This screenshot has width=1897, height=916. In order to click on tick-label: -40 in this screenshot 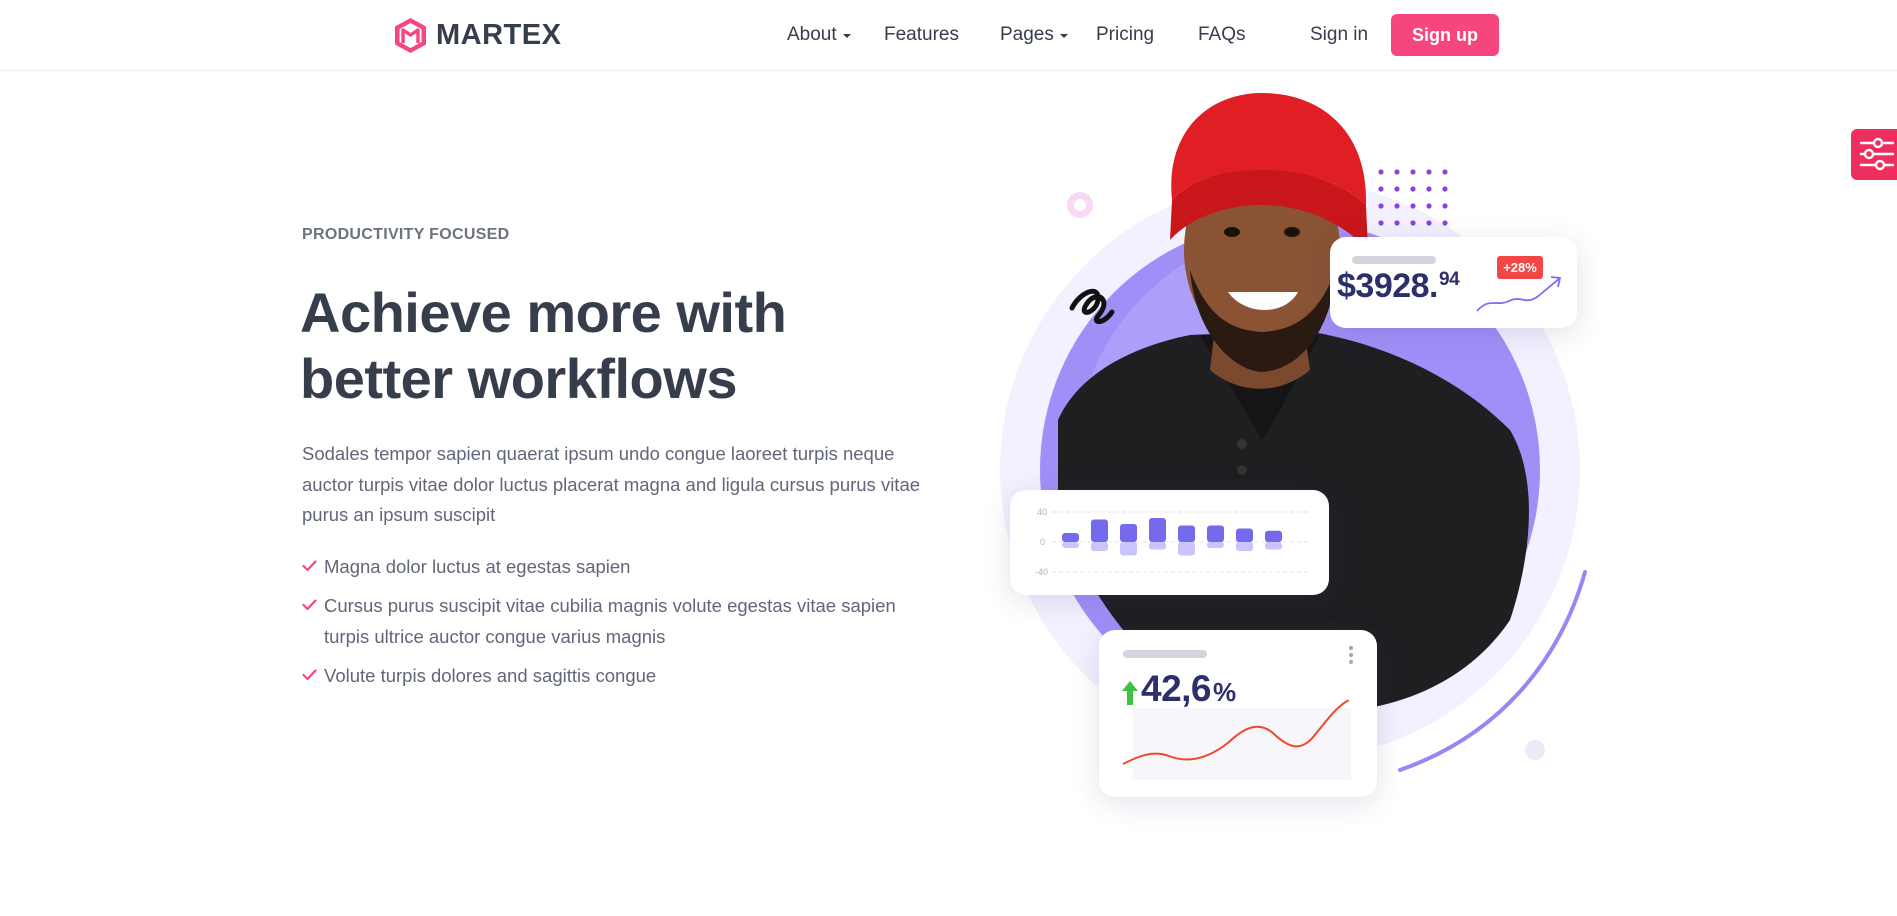, I will do `click(1041, 572)`.